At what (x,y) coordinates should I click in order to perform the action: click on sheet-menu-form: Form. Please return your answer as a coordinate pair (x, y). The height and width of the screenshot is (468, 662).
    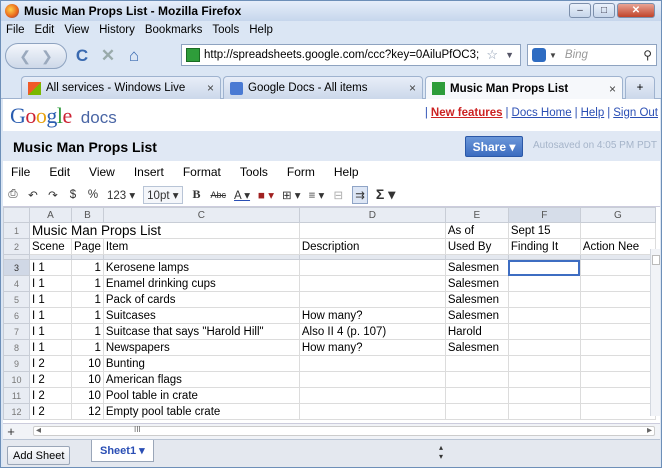
    Looking at the image, I should click on (302, 172).